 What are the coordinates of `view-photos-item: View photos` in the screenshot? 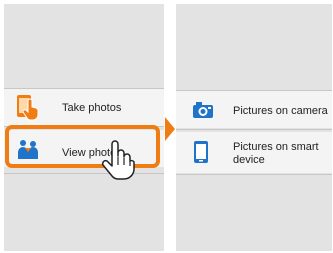 It's located at (84, 148).